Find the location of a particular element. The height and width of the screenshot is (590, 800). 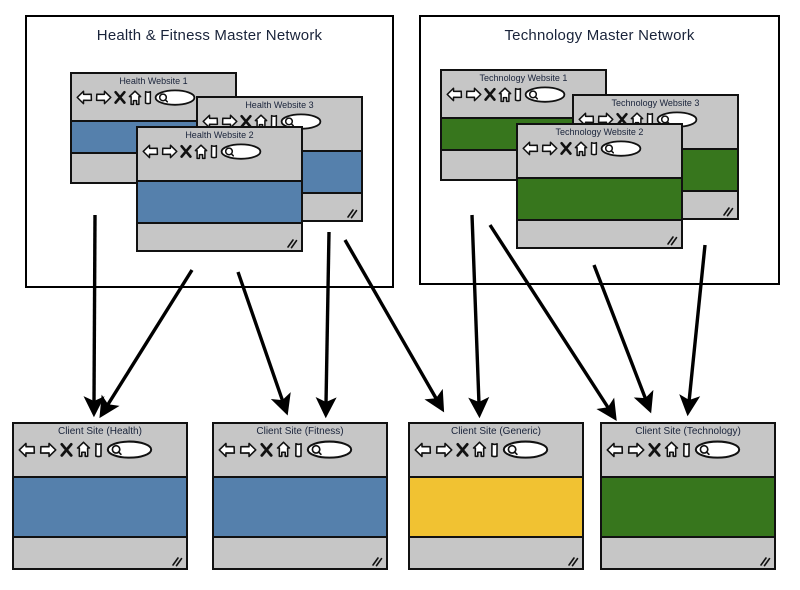

window-title: Health Website 1 is located at coordinates (153, 81).